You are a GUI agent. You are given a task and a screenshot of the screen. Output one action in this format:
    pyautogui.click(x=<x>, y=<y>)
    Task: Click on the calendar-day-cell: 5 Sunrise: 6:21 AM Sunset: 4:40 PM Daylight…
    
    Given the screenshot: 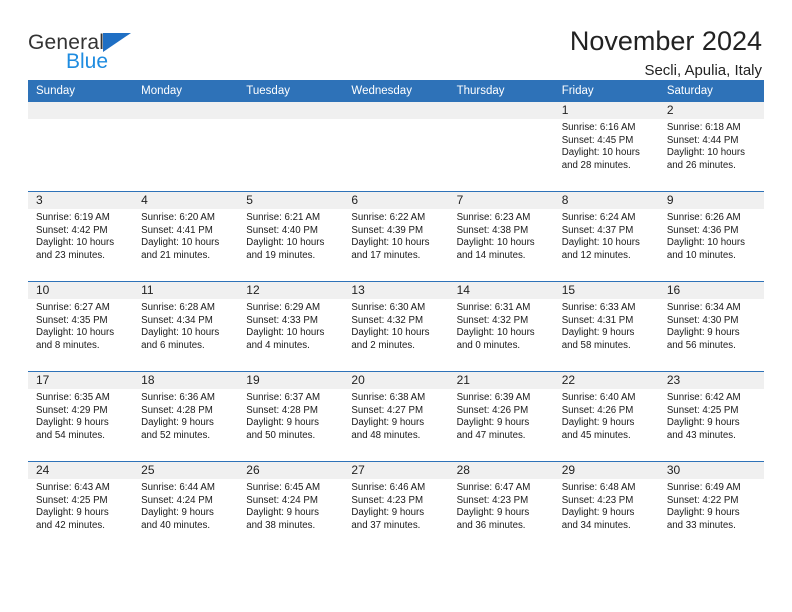 What is the action you would take?
    pyautogui.click(x=291, y=236)
    